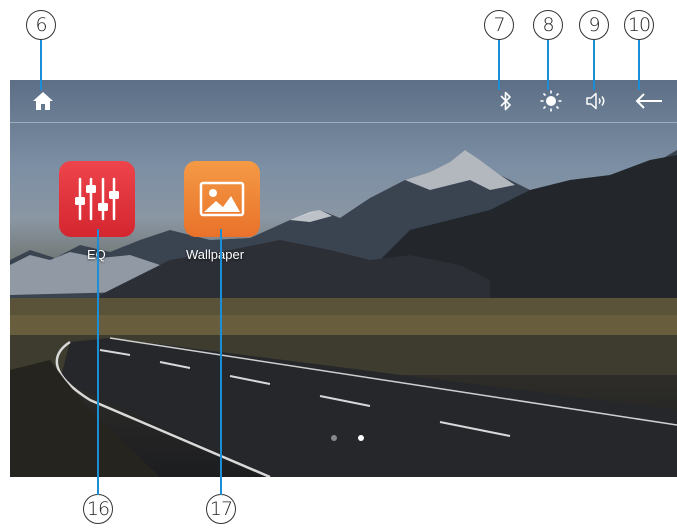  What do you see at coordinates (499, 25) in the screenshot?
I see `callout-bluetooth: 7` at bounding box center [499, 25].